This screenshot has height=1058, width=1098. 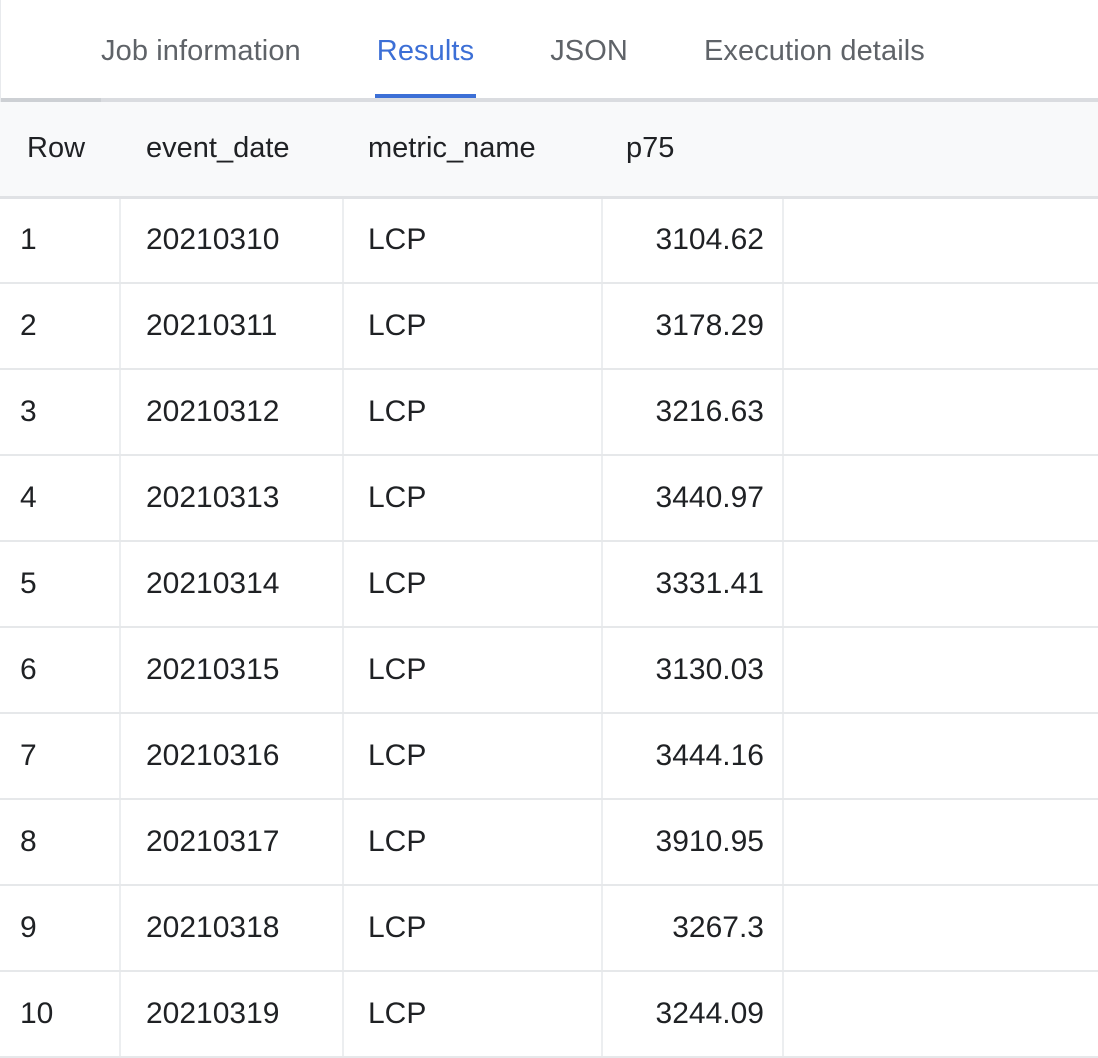 I want to click on tab-label: Results, so click(x=425, y=50).